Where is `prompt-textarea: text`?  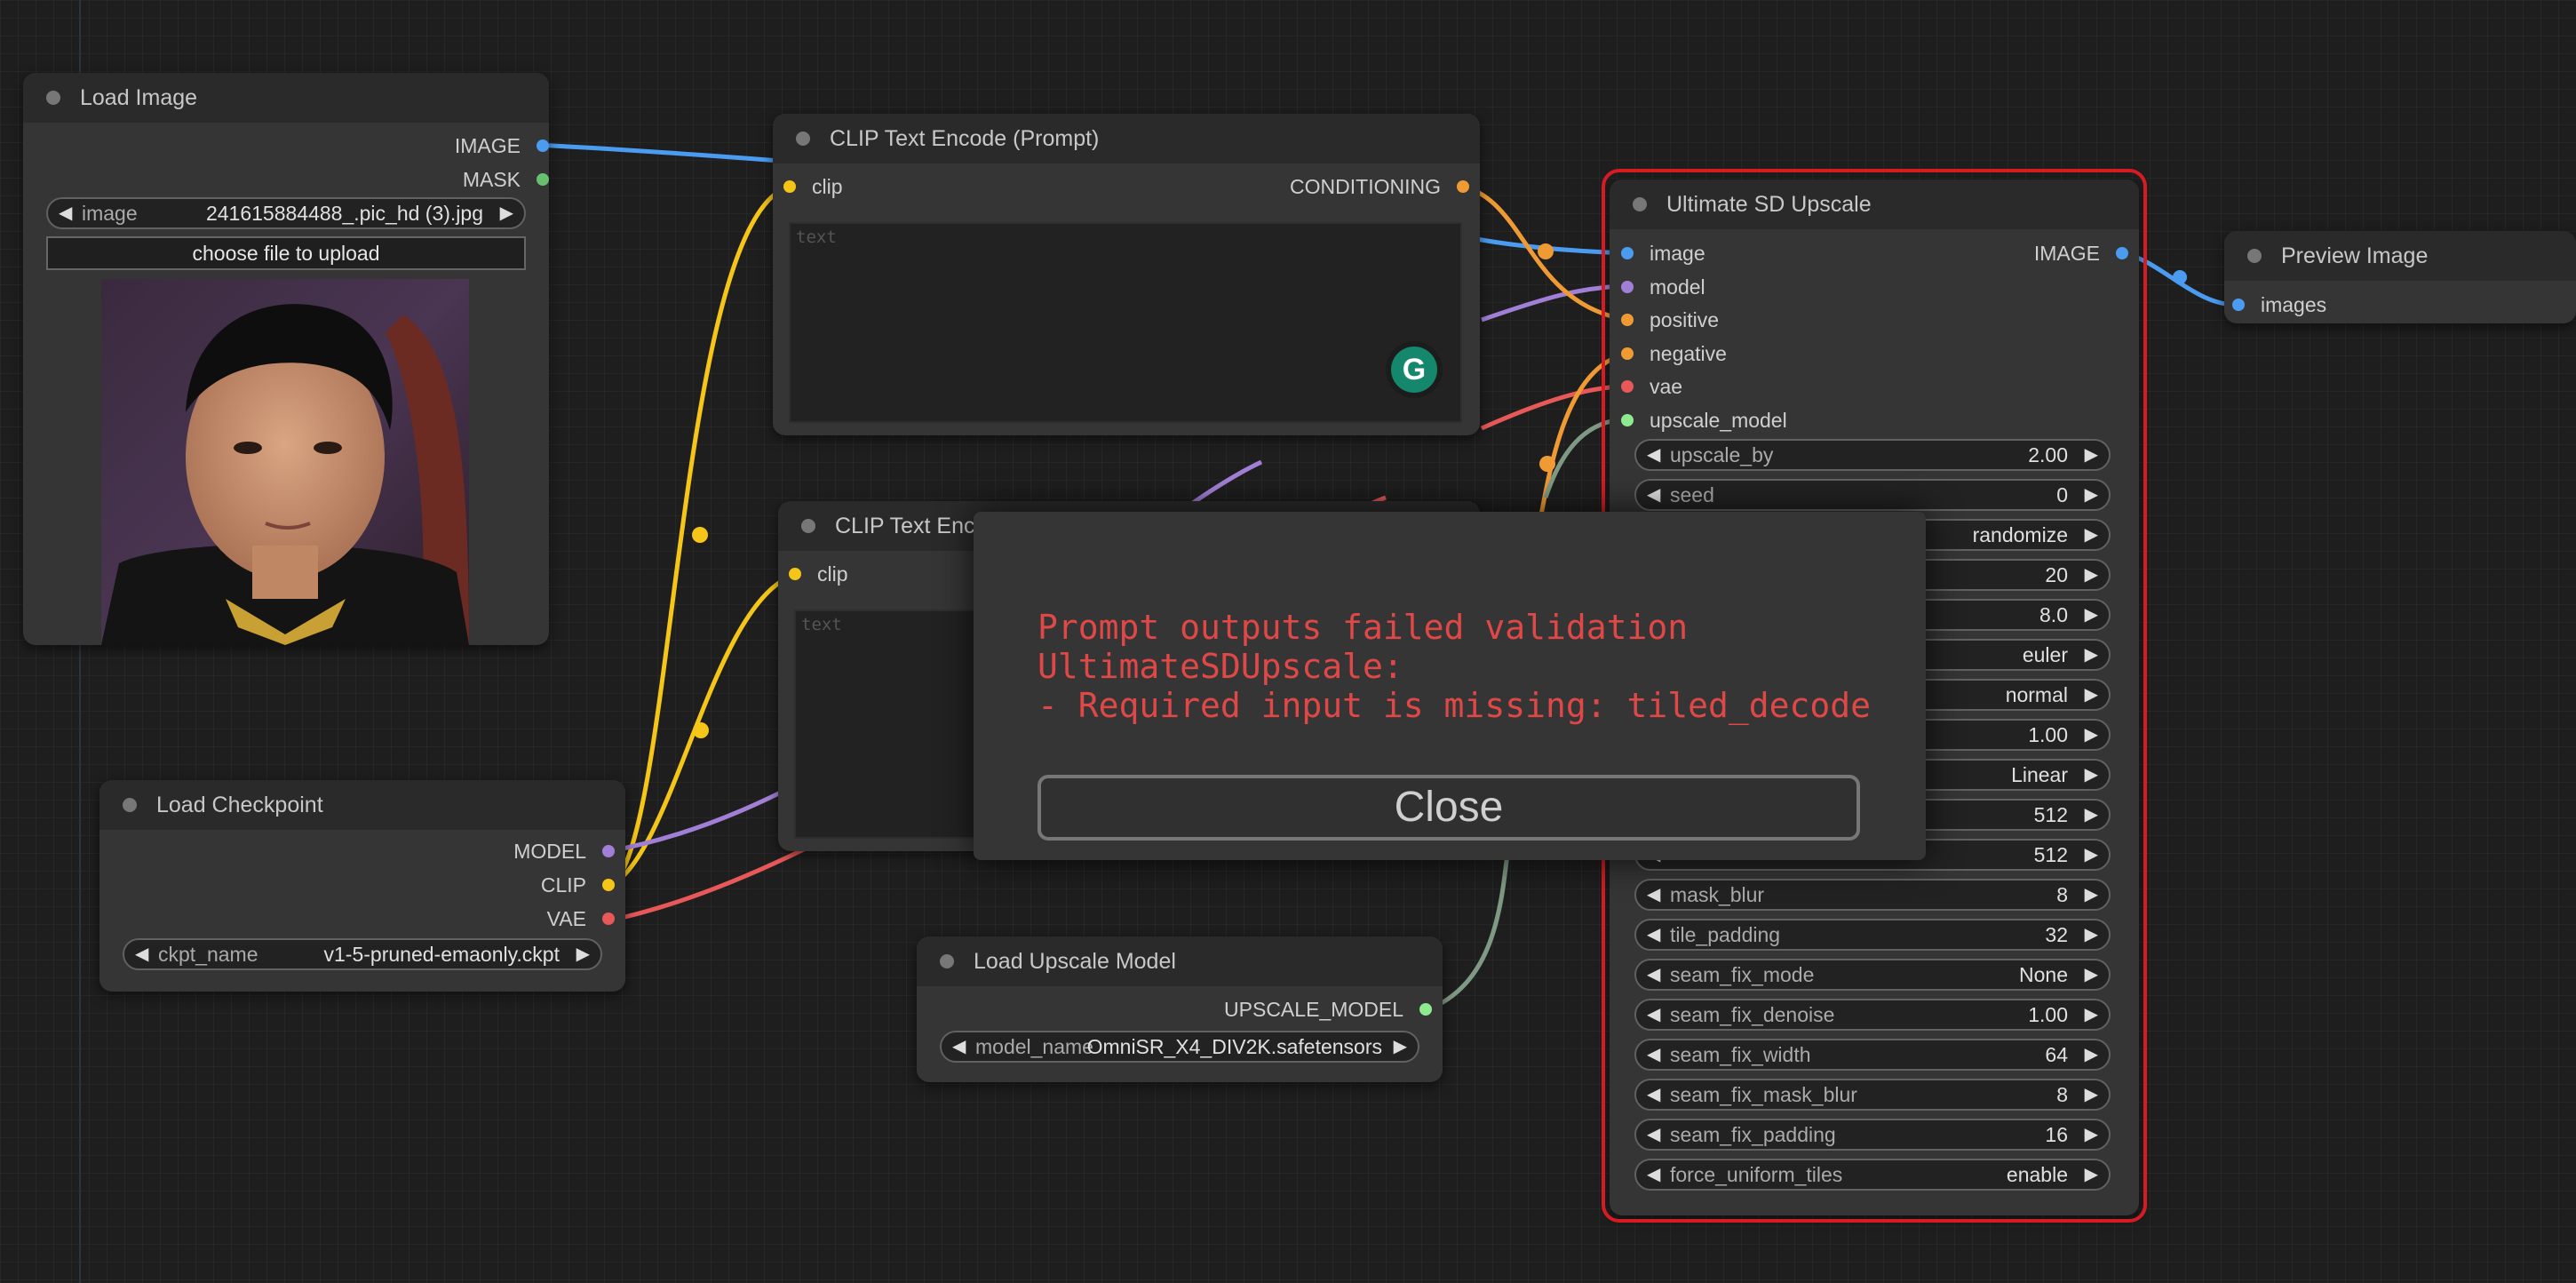 prompt-textarea: text is located at coordinates (1125, 322).